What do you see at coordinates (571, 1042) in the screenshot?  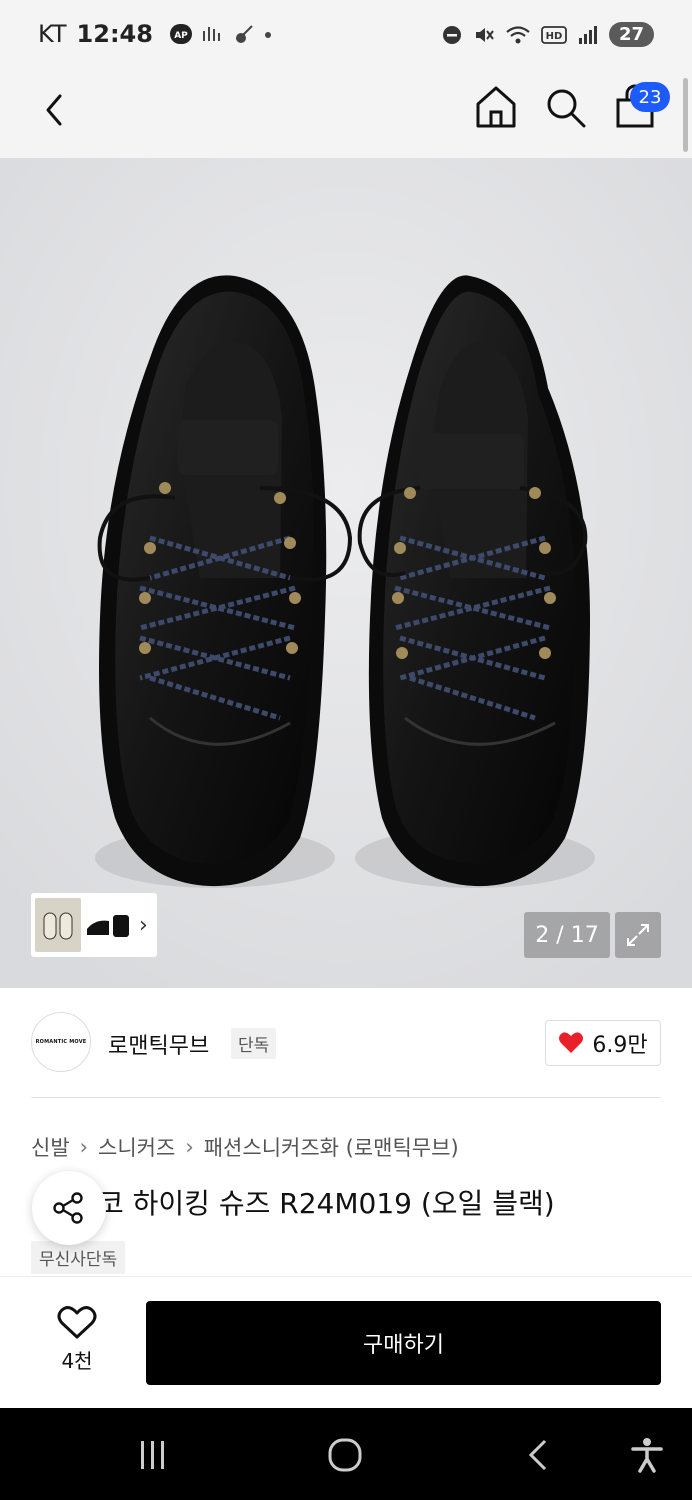 I see `heart-filled-icon` at bounding box center [571, 1042].